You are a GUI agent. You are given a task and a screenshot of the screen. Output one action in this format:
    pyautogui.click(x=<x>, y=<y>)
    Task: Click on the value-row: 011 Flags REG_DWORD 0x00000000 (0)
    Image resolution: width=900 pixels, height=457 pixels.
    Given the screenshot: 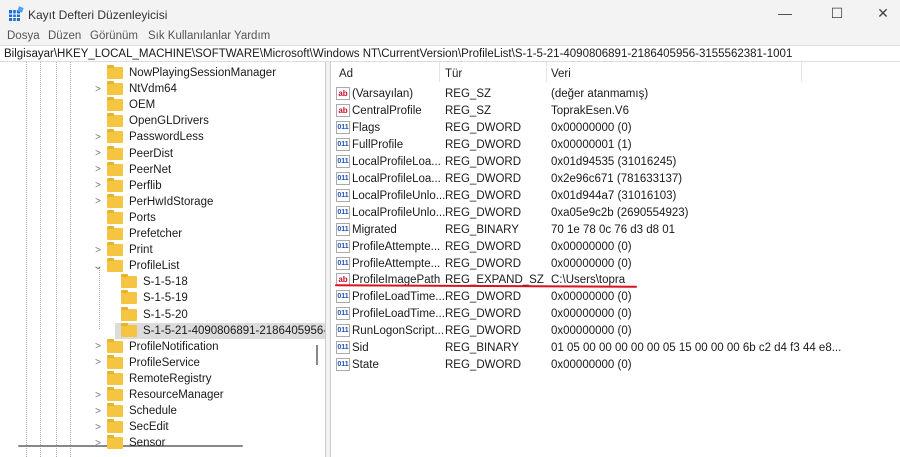 What is the action you would take?
    pyautogui.click(x=616, y=128)
    